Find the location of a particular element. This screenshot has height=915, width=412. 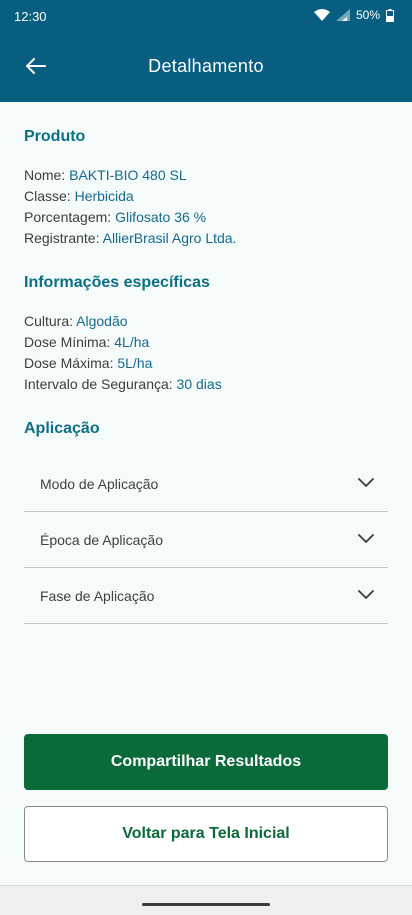

especificas-section: Informações específicas is located at coordinates (117, 283).